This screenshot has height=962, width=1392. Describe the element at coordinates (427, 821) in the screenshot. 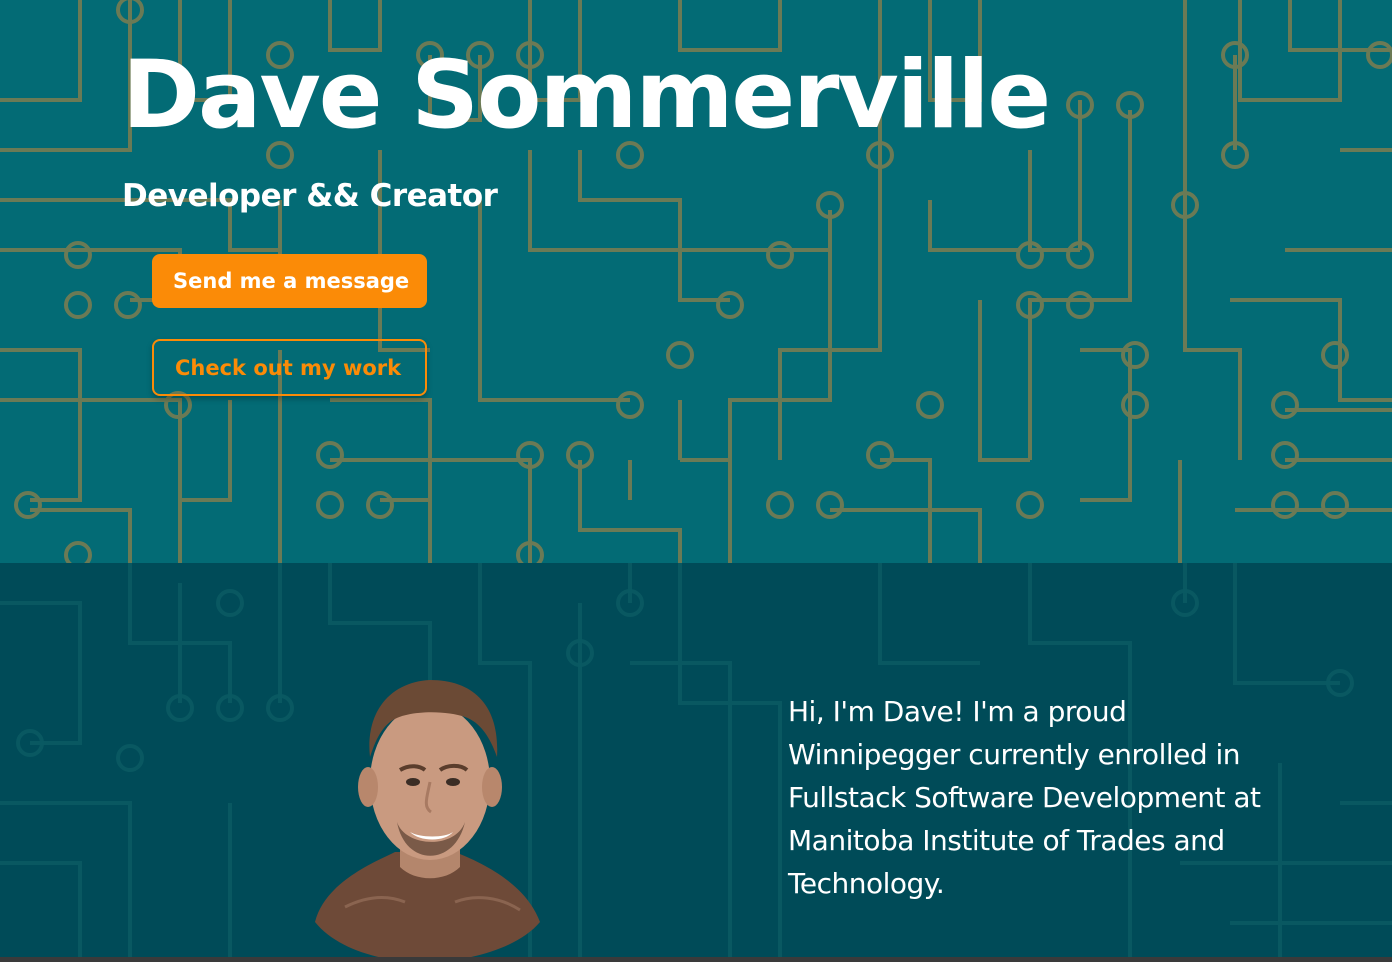

I see `profile-photo` at that location.